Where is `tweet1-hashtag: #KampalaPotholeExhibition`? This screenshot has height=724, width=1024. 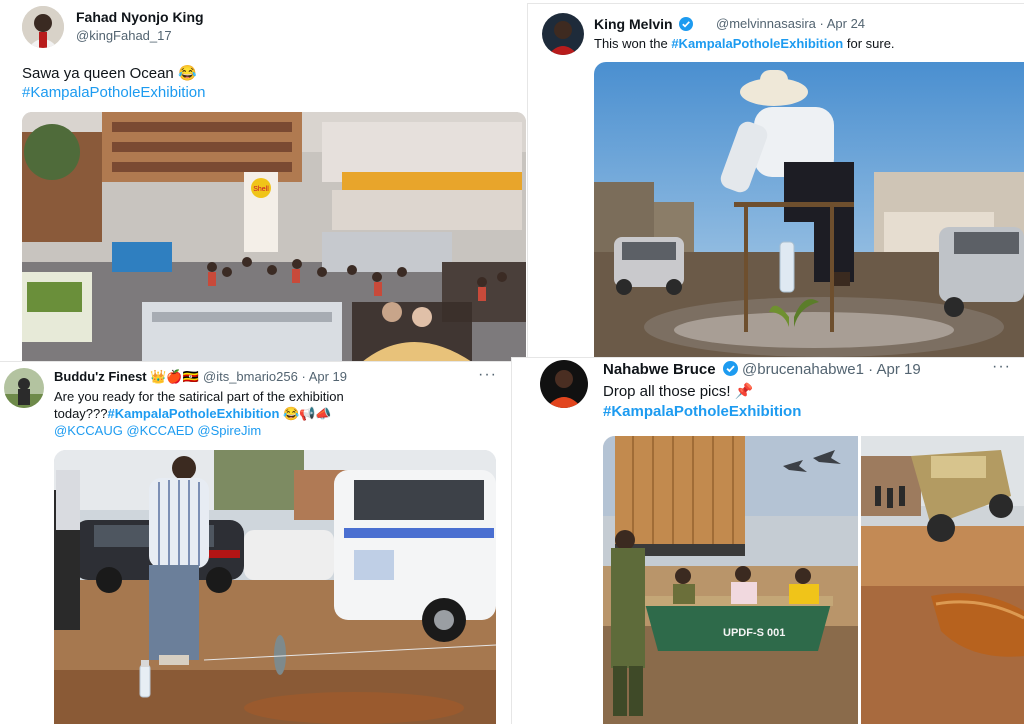 tweet1-hashtag: #KampalaPotholeExhibition is located at coordinates (113, 92).